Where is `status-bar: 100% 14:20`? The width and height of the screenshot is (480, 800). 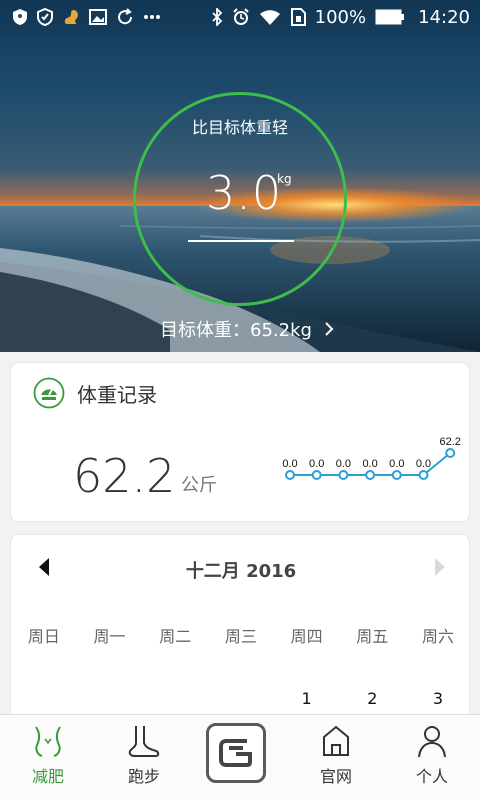
status-bar: 100% 14:20 is located at coordinates (240, 17).